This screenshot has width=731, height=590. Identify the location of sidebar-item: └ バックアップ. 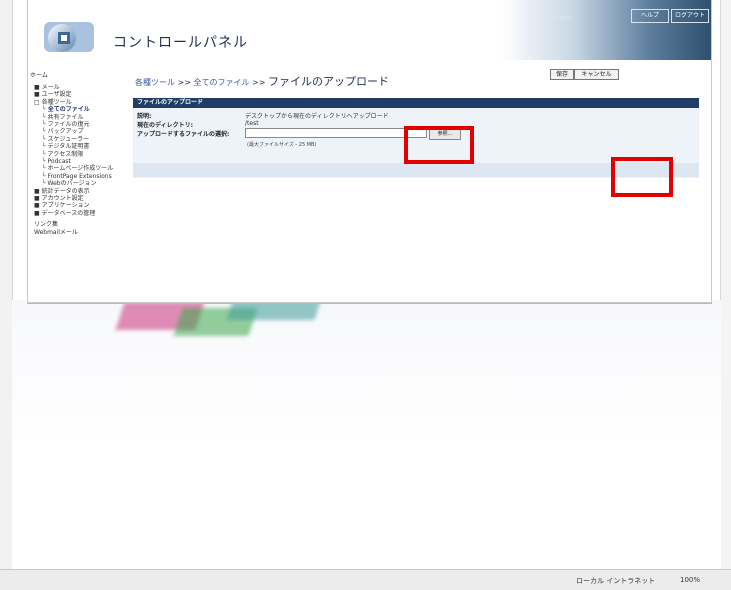
(63, 131).